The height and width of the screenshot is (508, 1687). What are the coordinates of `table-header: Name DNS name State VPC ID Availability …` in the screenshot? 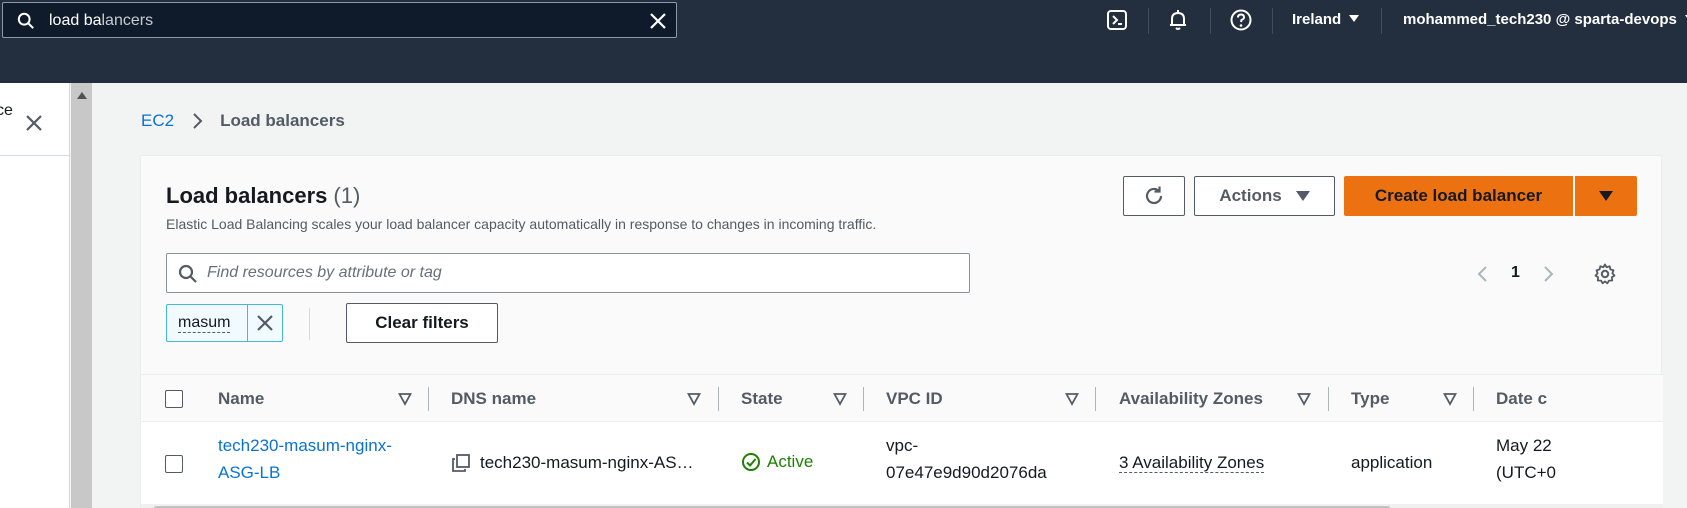 It's located at (902, 398).